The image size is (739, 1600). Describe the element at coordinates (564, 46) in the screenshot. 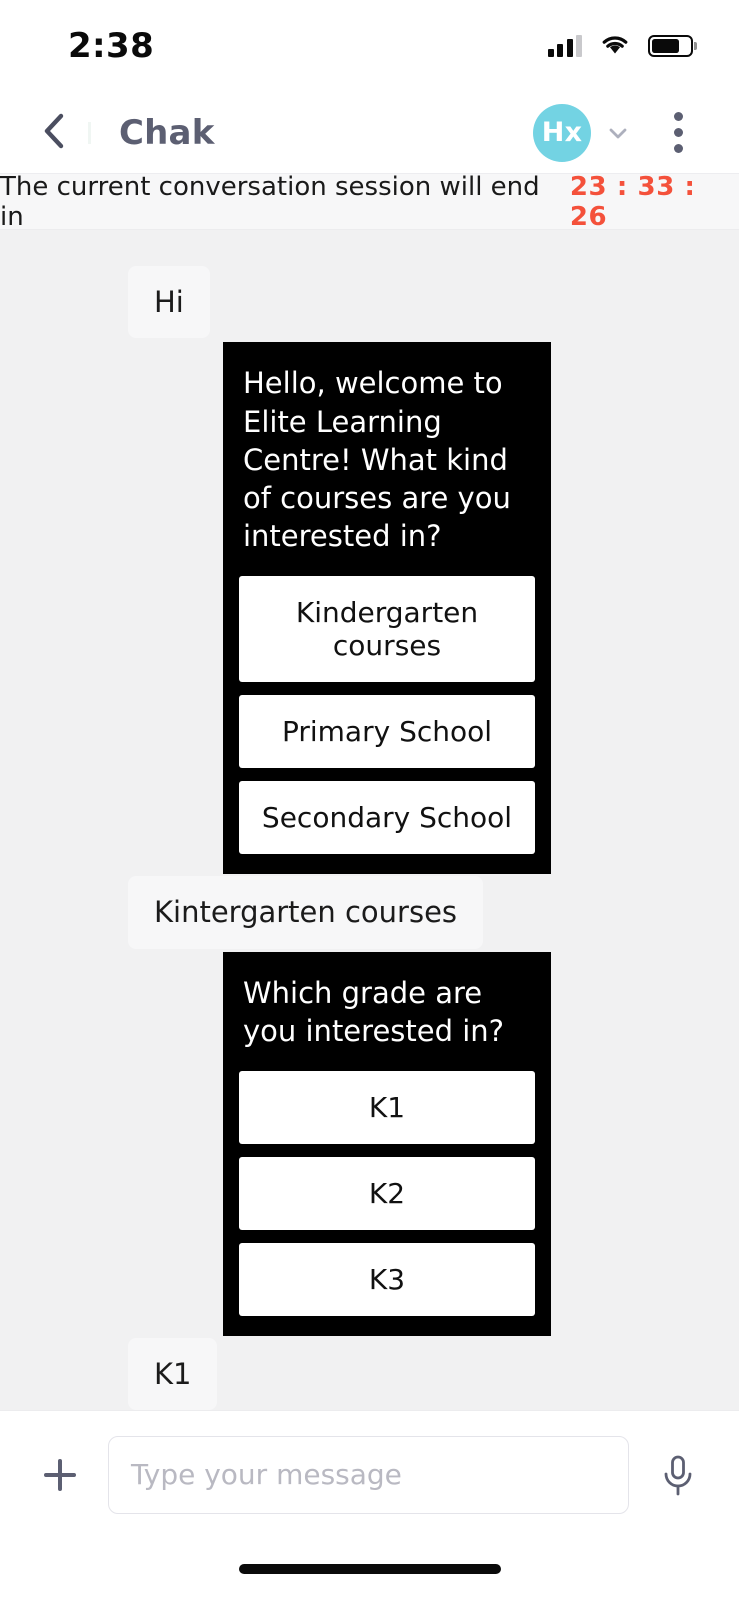

I see `cellular-signal-icon` at that location.